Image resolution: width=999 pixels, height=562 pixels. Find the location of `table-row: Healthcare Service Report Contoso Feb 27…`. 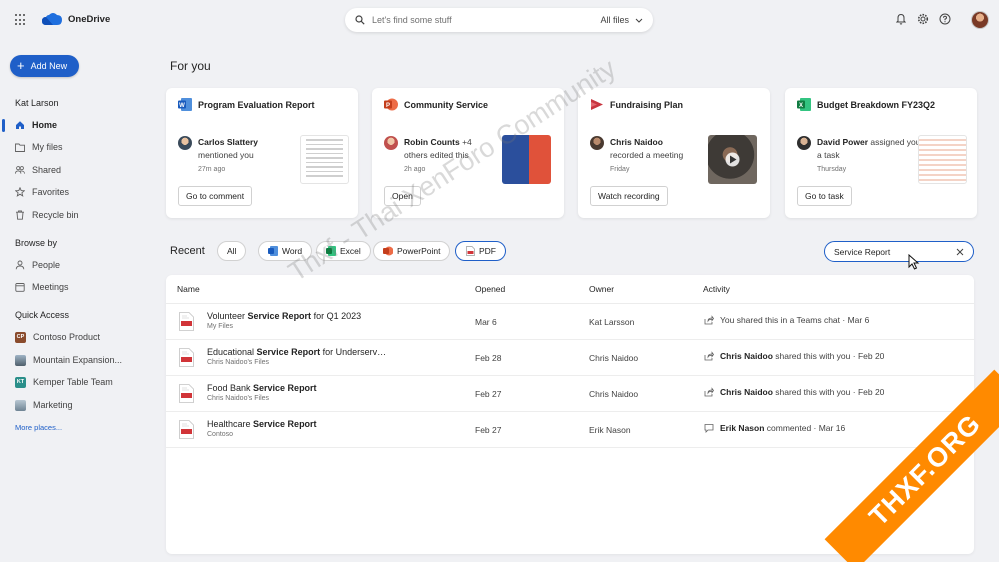

table-row: Healthcare Service Report Contoso Feb 27… is located at coordinates (570, 430).